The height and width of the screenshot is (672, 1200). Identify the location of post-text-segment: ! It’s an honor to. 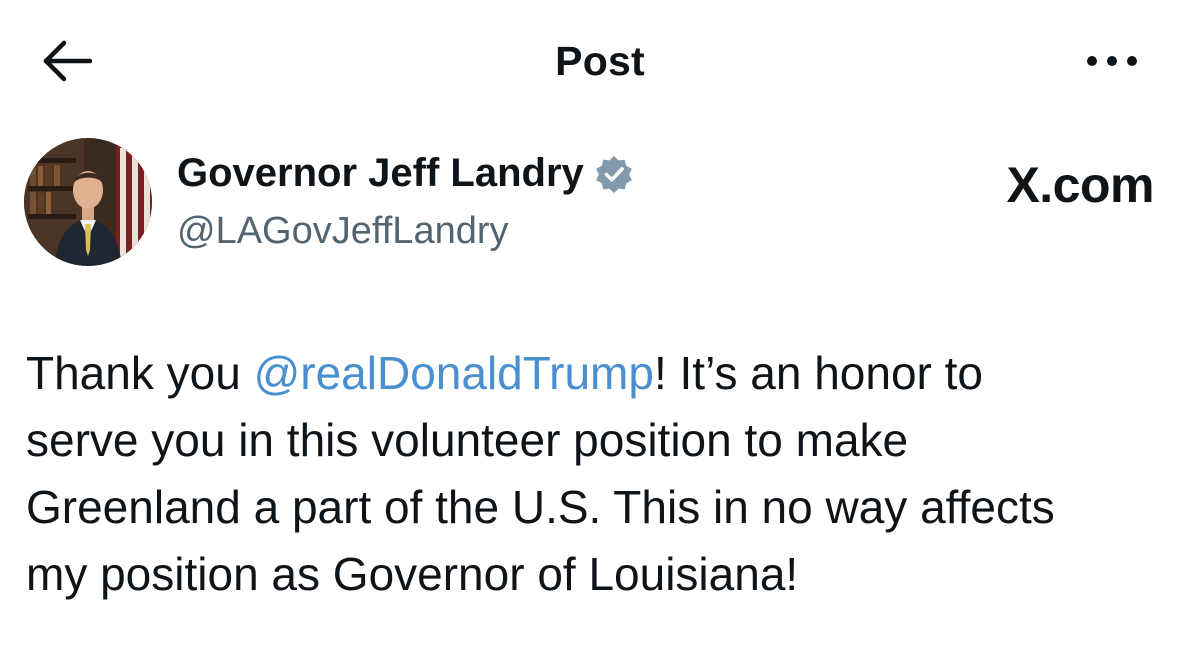
(818, 373).